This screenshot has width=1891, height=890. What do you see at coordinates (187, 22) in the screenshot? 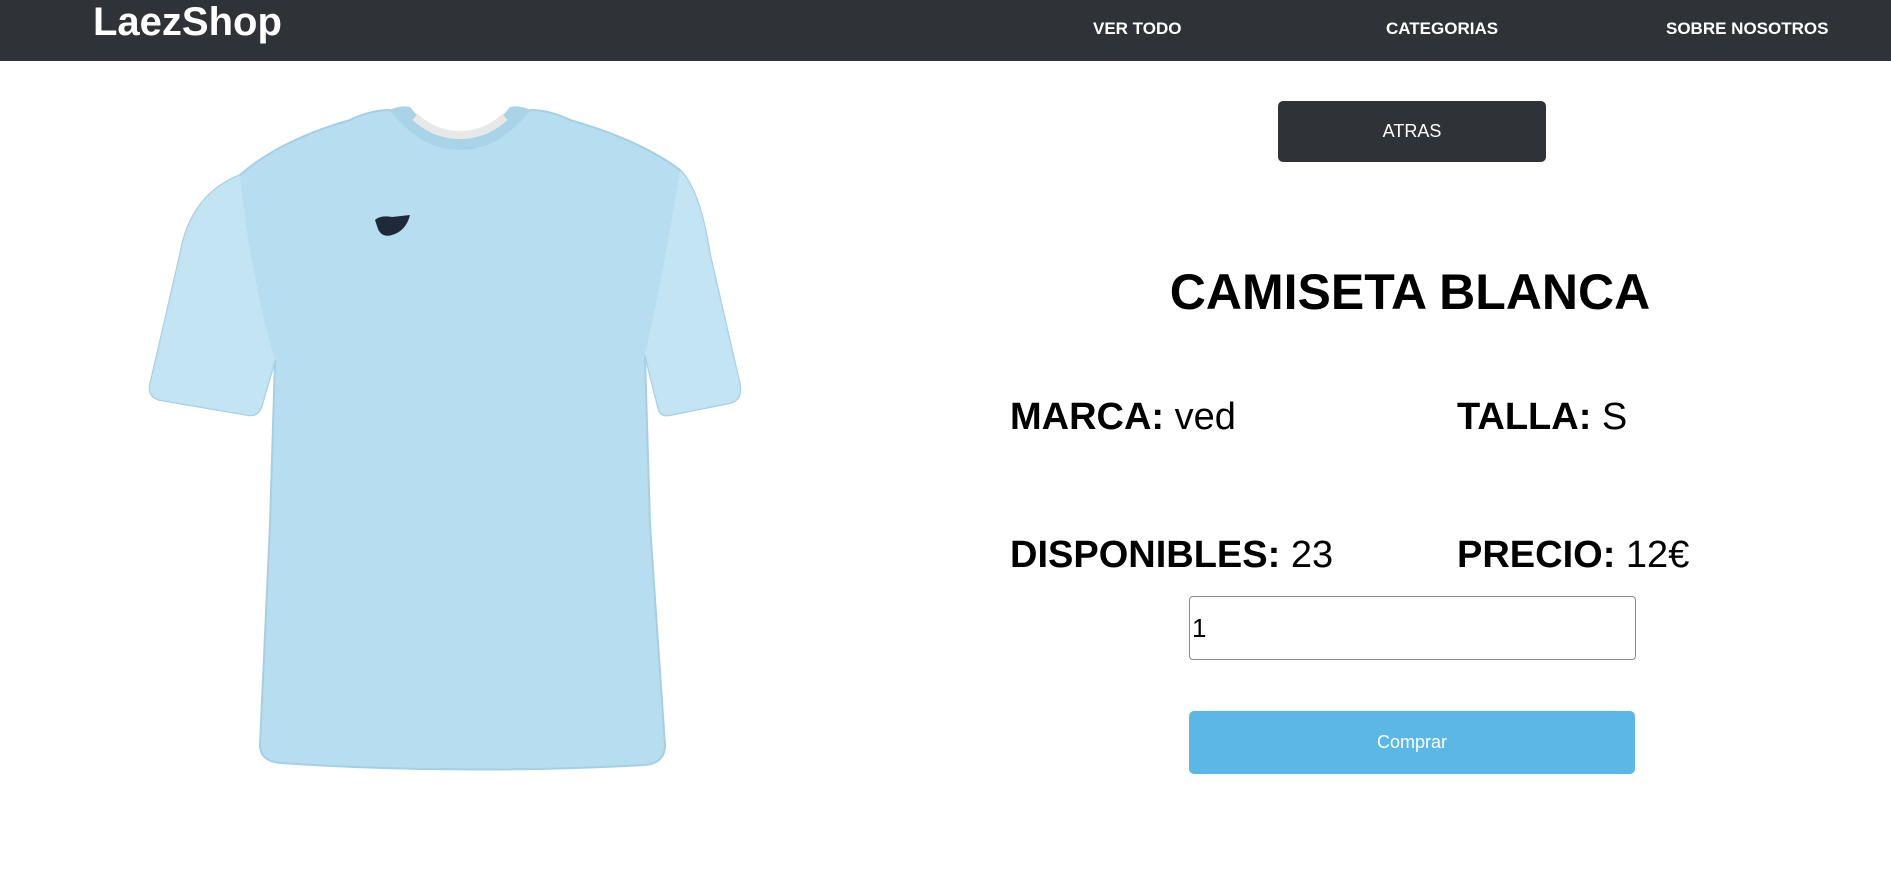
I see `brand-logo-link: LaezShop` at bounding box center [187, 22].